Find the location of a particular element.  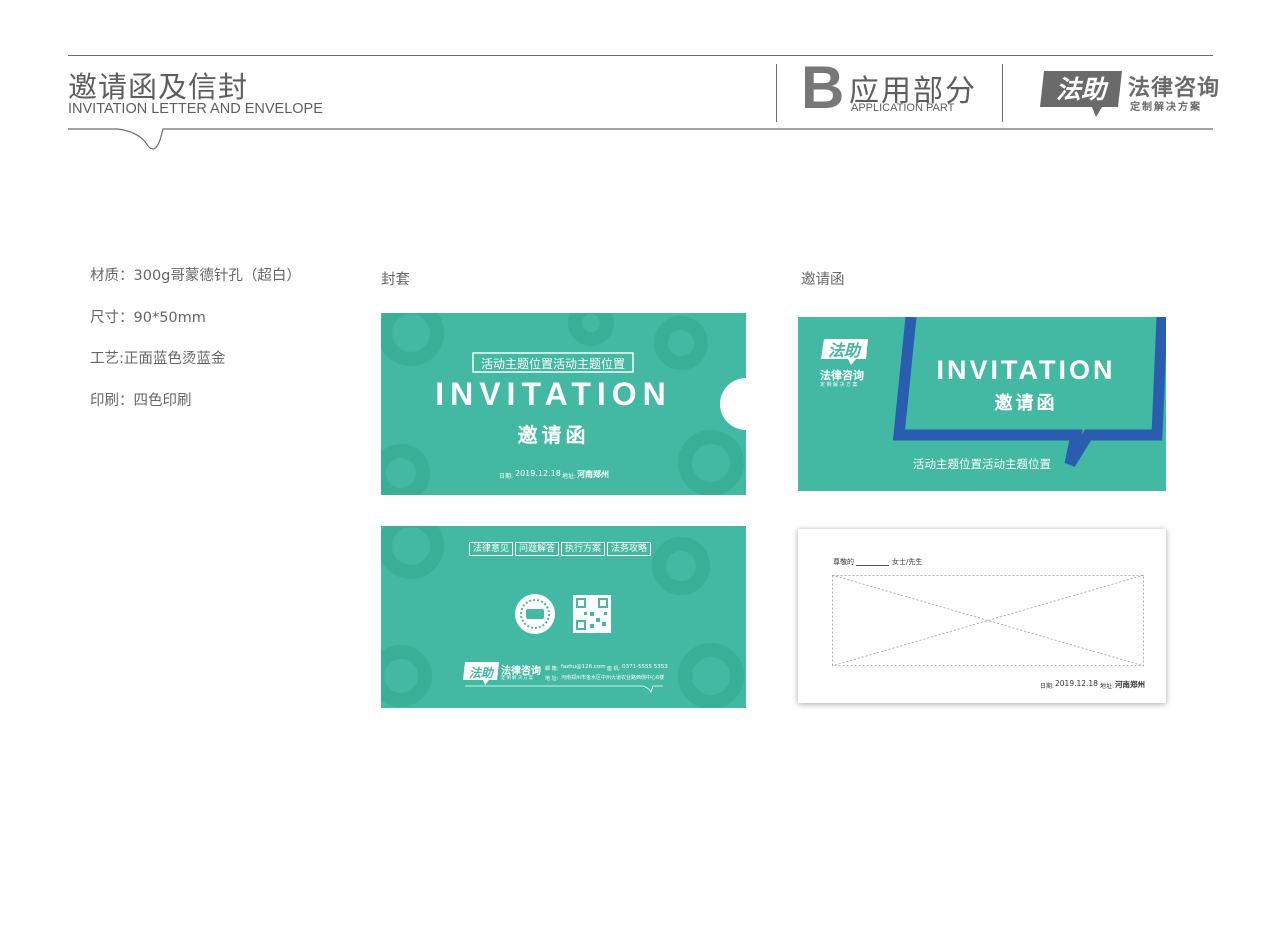

envelope-front-date: 2019.12.18 is located at coordinates (538, 473).